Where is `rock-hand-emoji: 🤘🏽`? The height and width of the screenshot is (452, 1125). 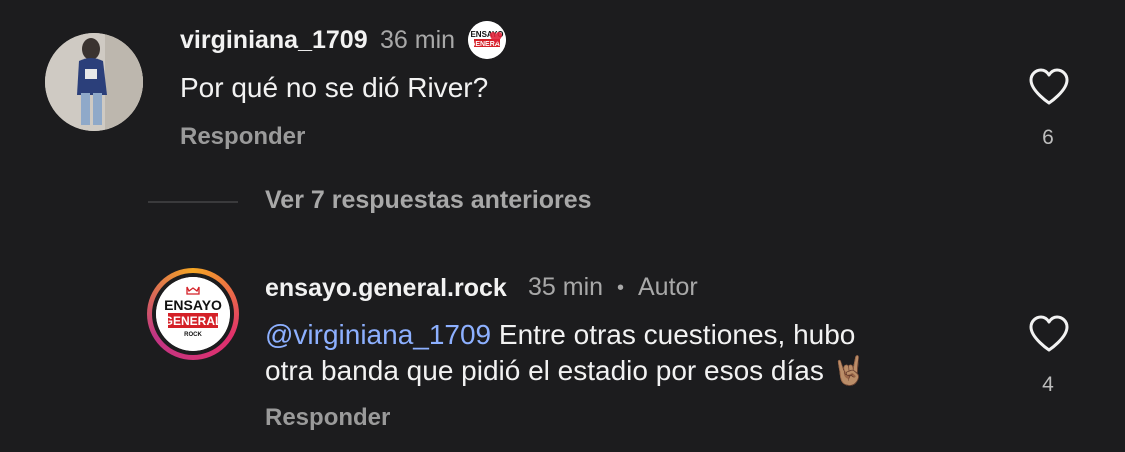 rock-hand-emoji: 🤘🏽 is located at coordinates (849, 370).